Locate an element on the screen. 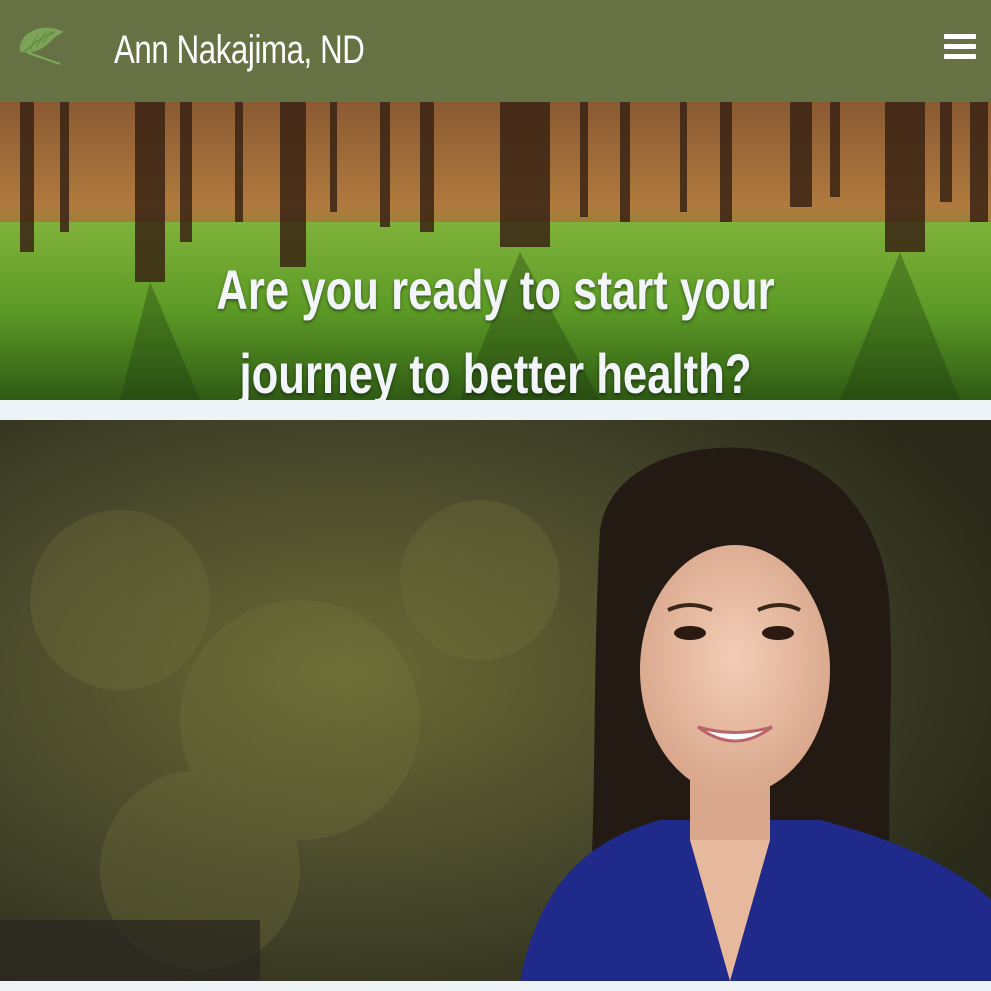  hamburger-menu-icon is located at coordinates (960, 48).